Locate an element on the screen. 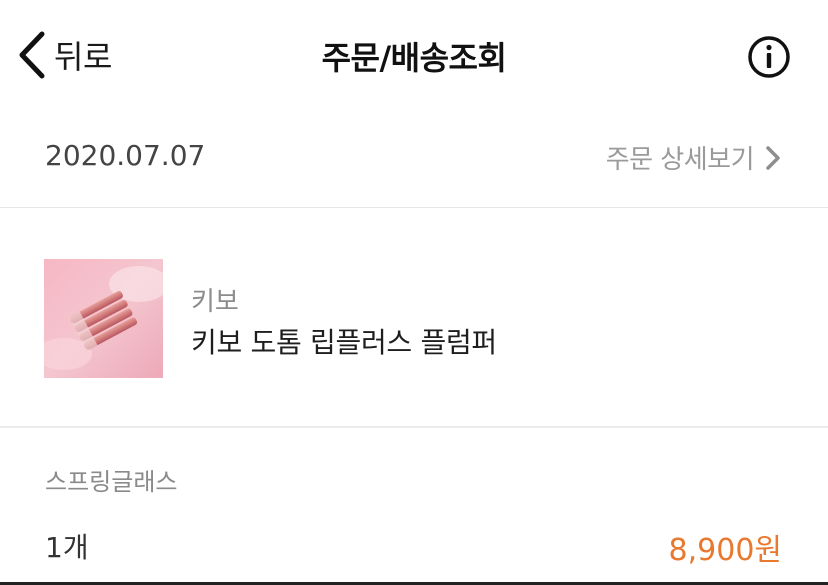 The height and width of the screenshot is (585, 828). info-icon is located at coordinates (769, 57).